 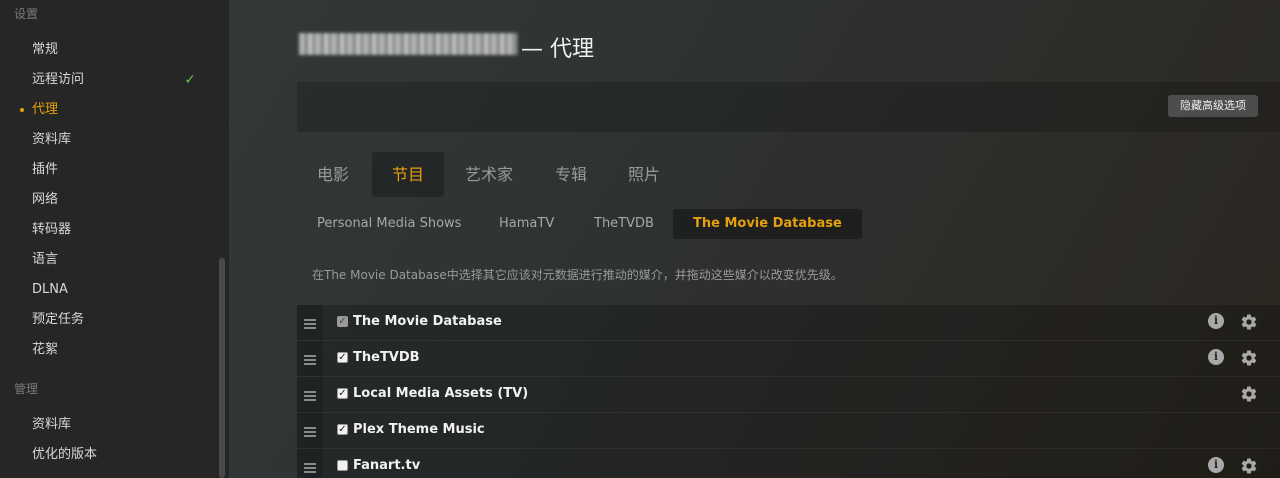 What do you see at coordinates (342, 465) in the screenshot?
I see `agent-checkbox` at bounding box center [342, 465].